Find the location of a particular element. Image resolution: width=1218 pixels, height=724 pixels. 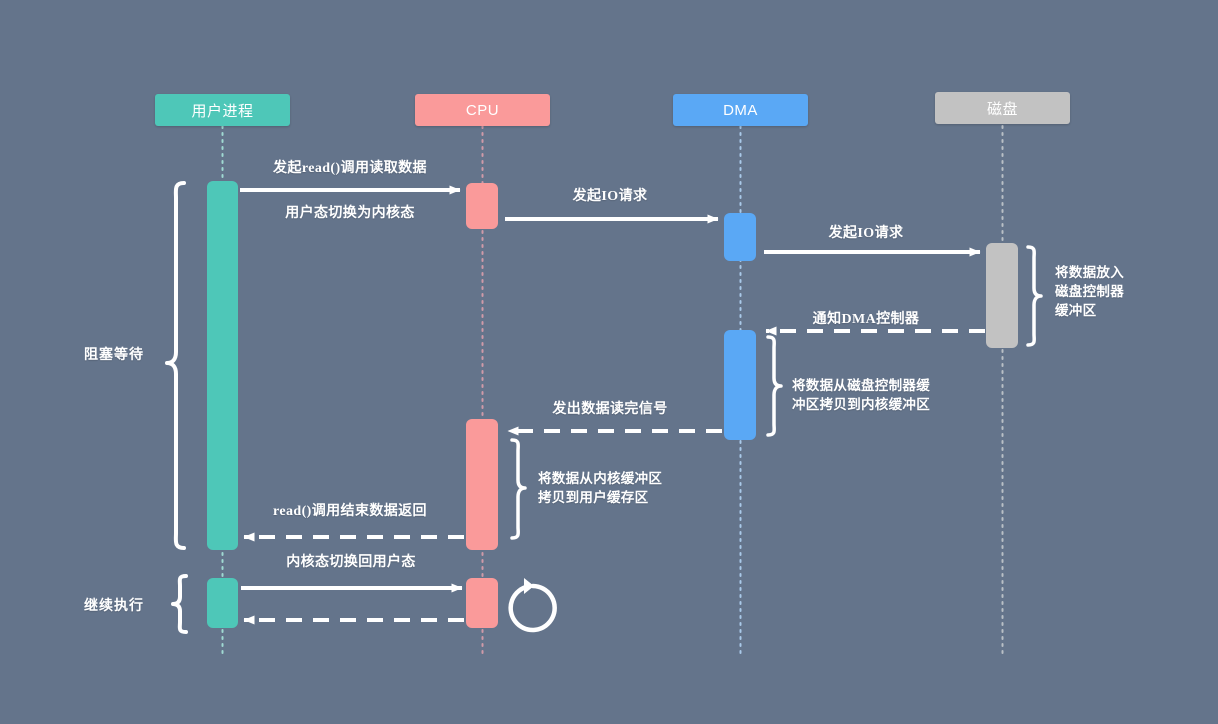

note-cpu-copy-line-1: 将数据从内核缓冲区 is located at coordinates (600, 478).